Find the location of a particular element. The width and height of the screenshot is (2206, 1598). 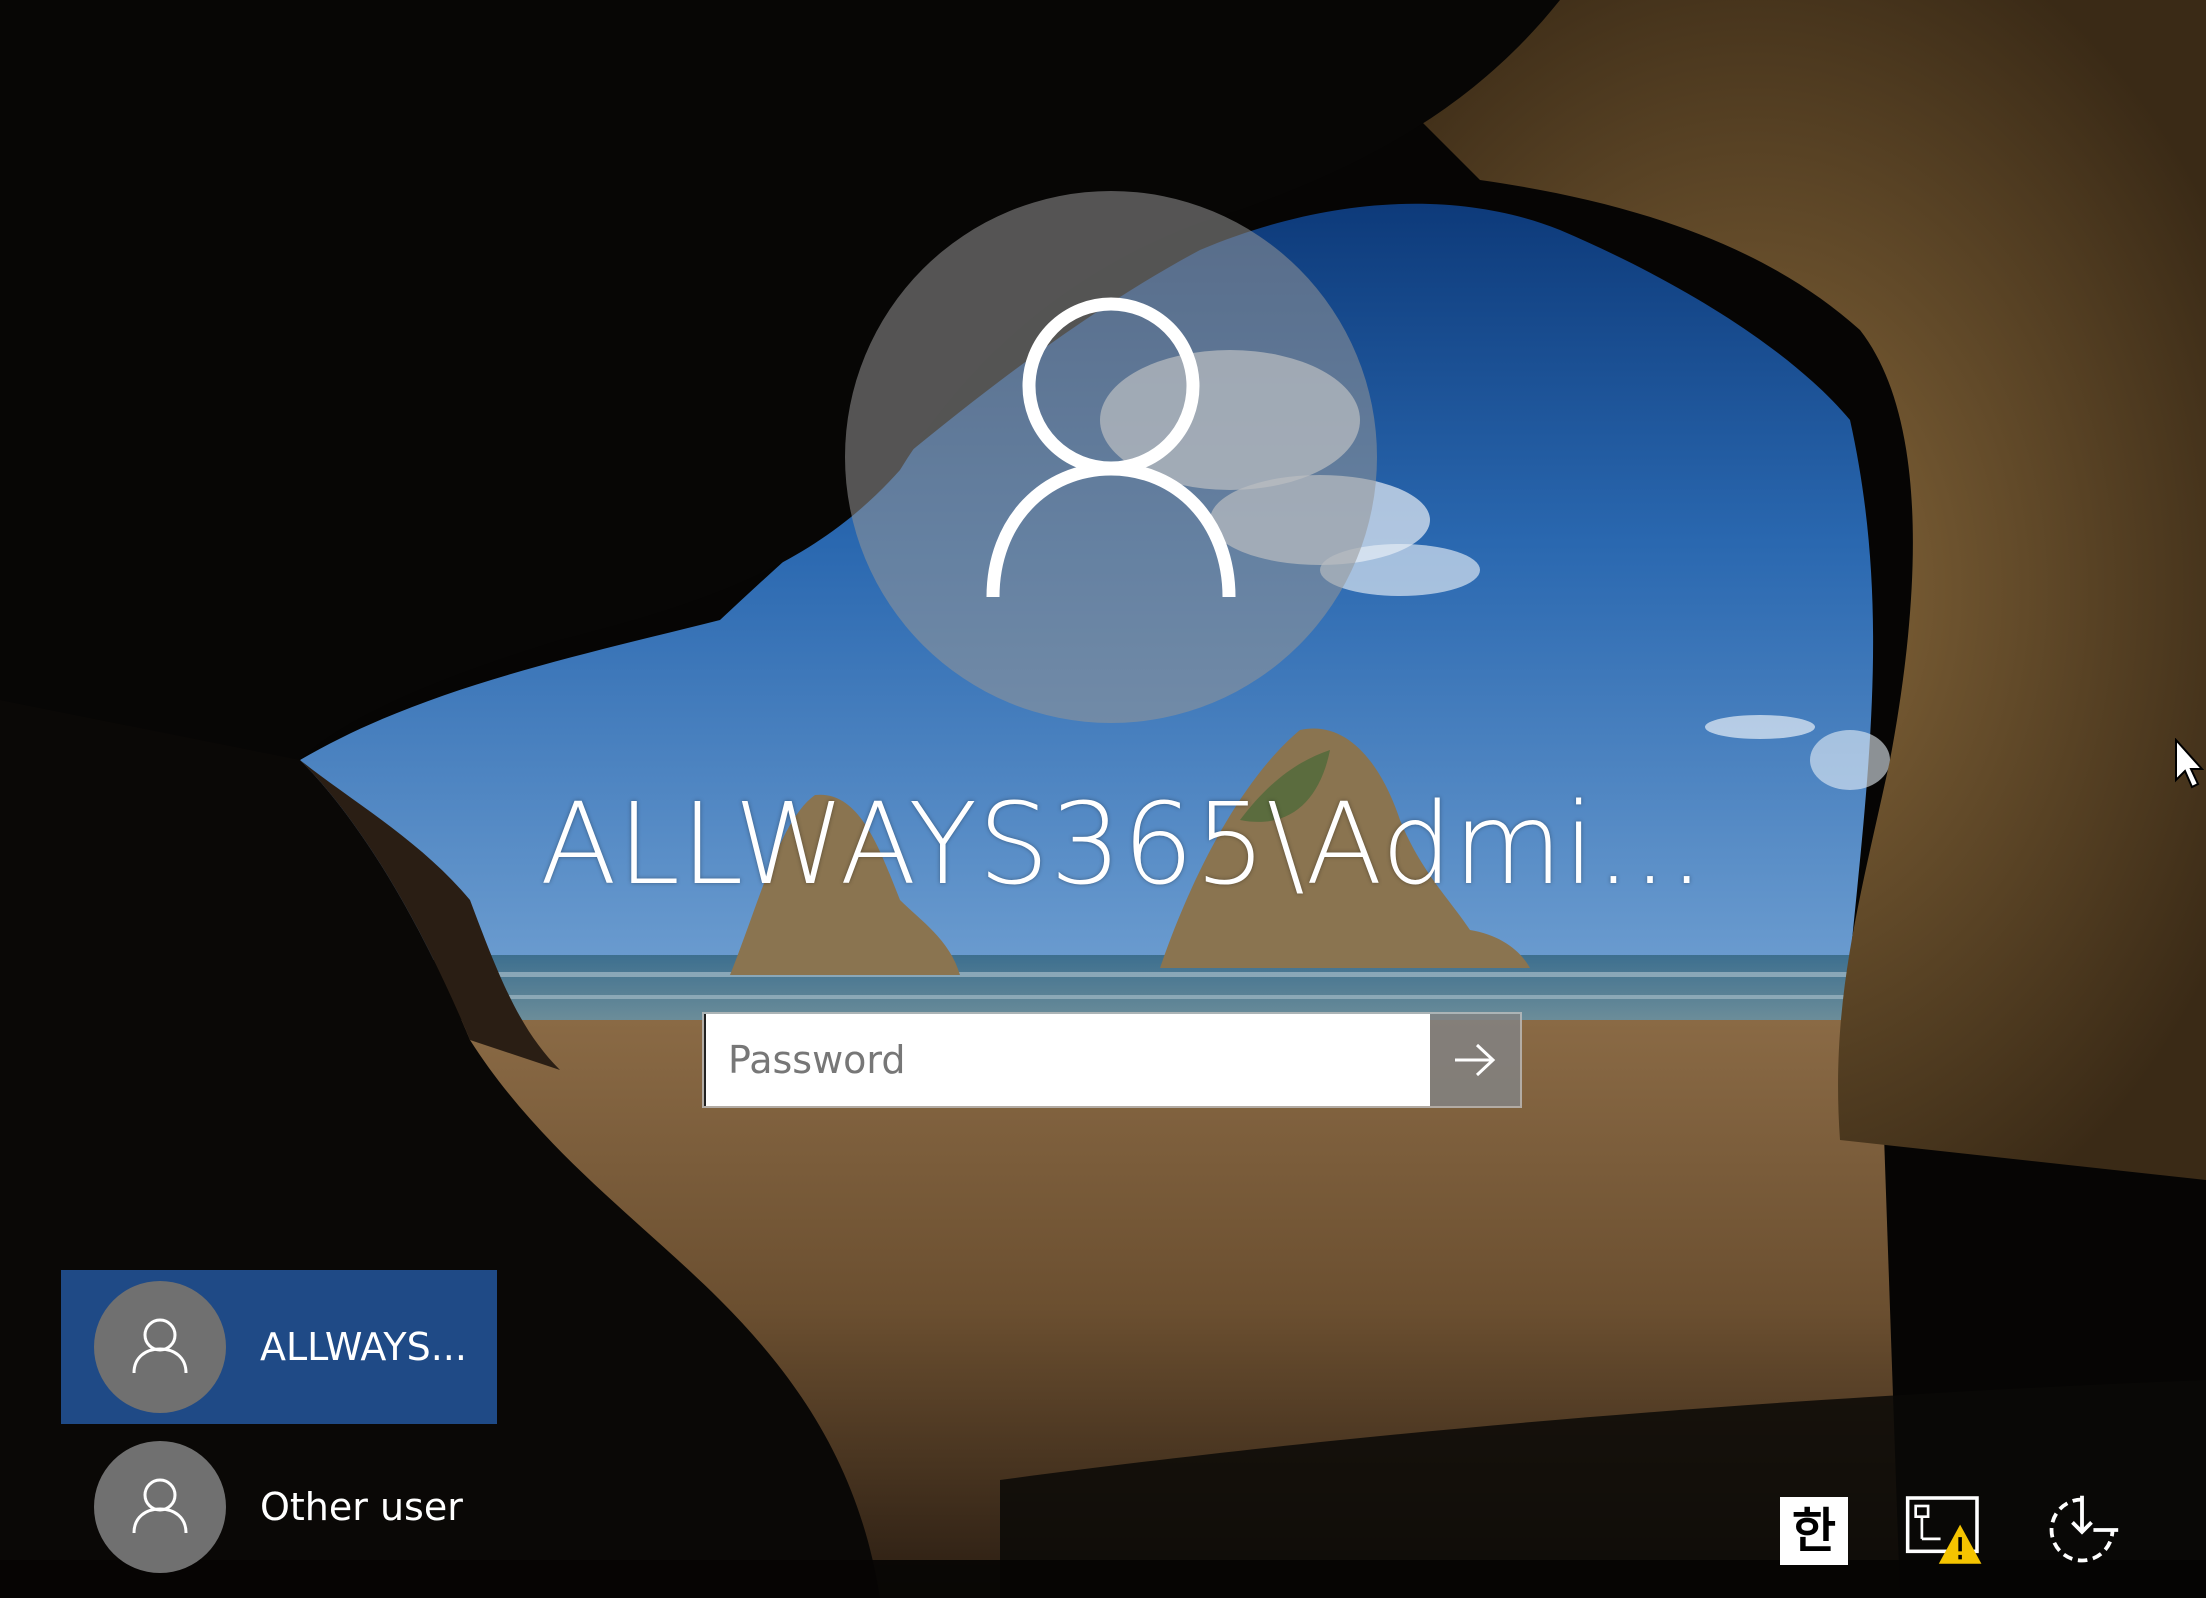

password-input is located at coordinates (1067, 1060).